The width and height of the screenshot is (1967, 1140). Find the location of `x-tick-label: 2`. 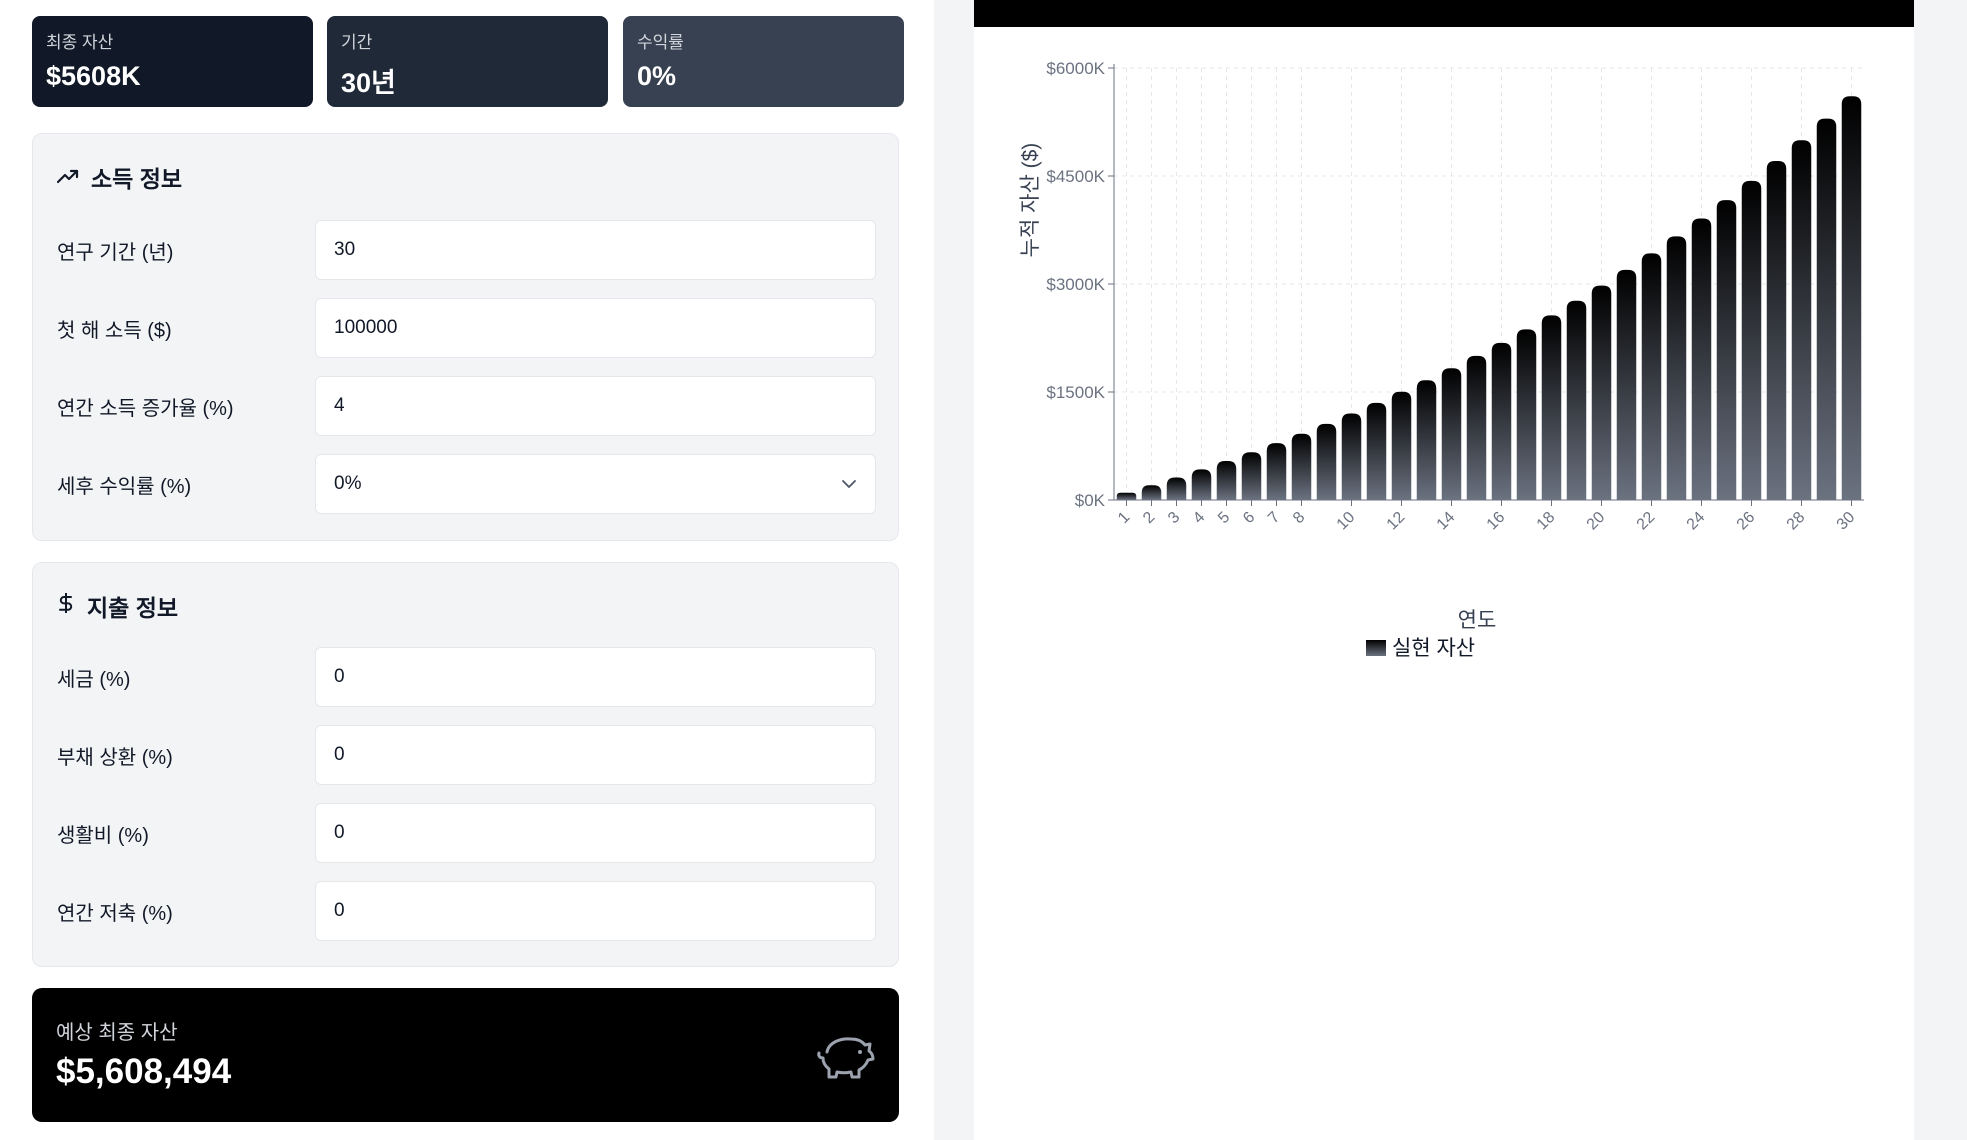

x-tick-label: 2 is located at coordinates (1149, 518).